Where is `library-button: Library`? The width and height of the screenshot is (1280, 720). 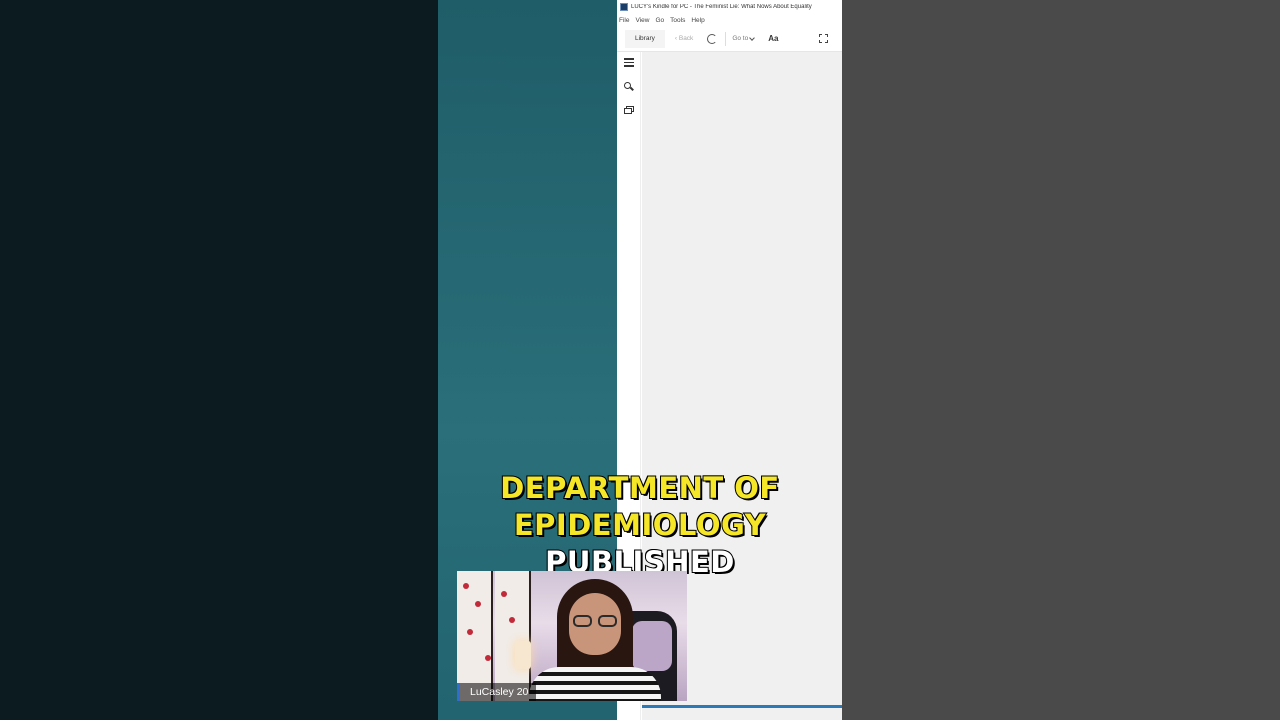
library-button: Library is located at coordinates (645, 38).